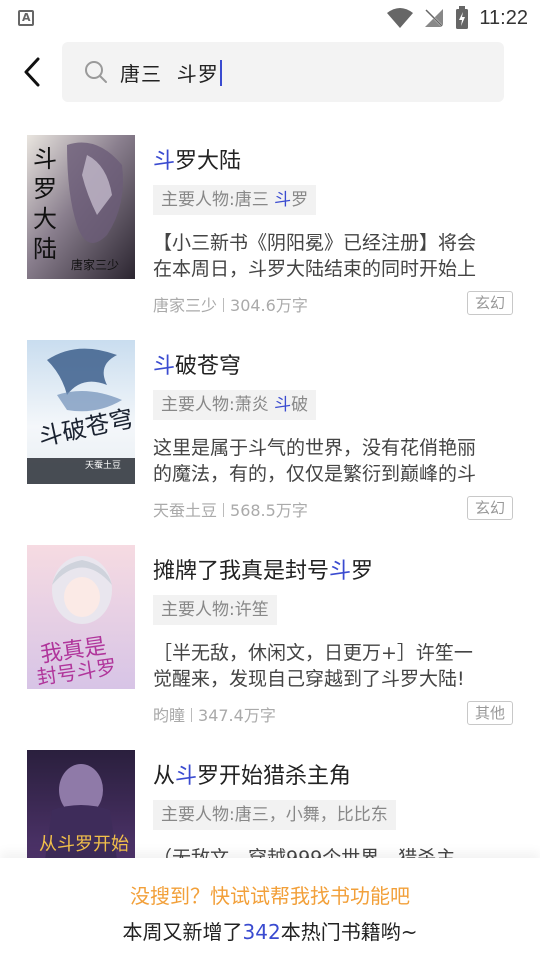  I want to click on word-count: 347.4万字, so click(237, 715).